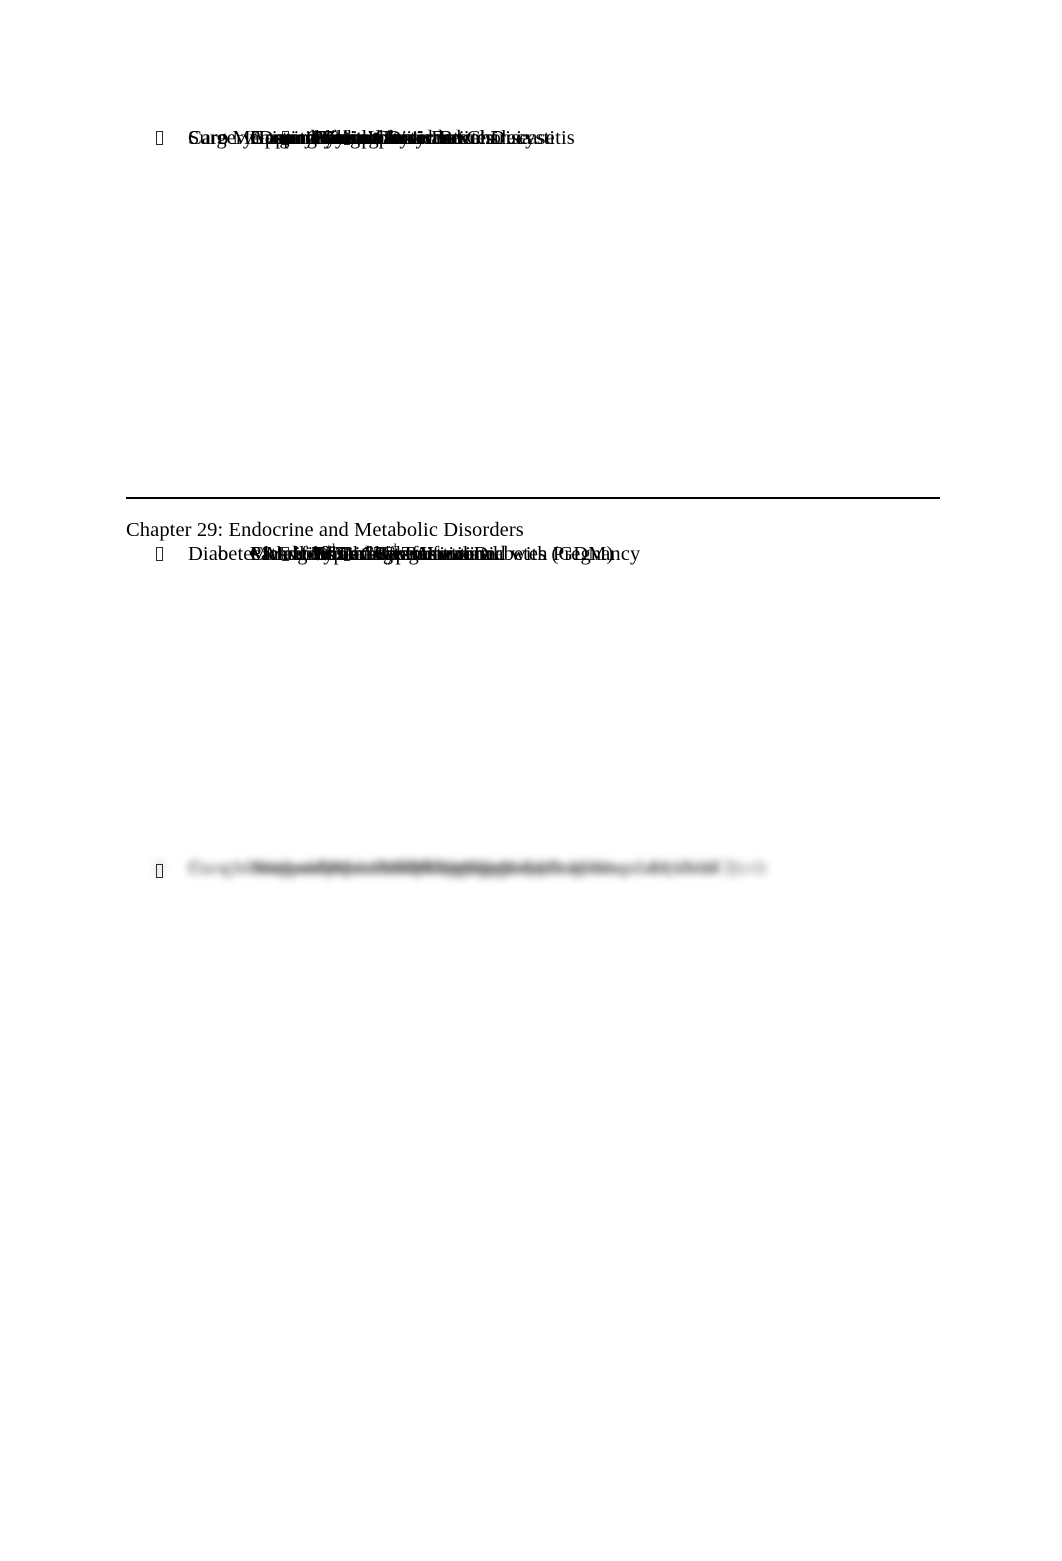 The image size is (1062, 1561). I want to click on obscured-item-label: Self-Monitoring of Blood Glucose (SMBG), so click(556, 868).